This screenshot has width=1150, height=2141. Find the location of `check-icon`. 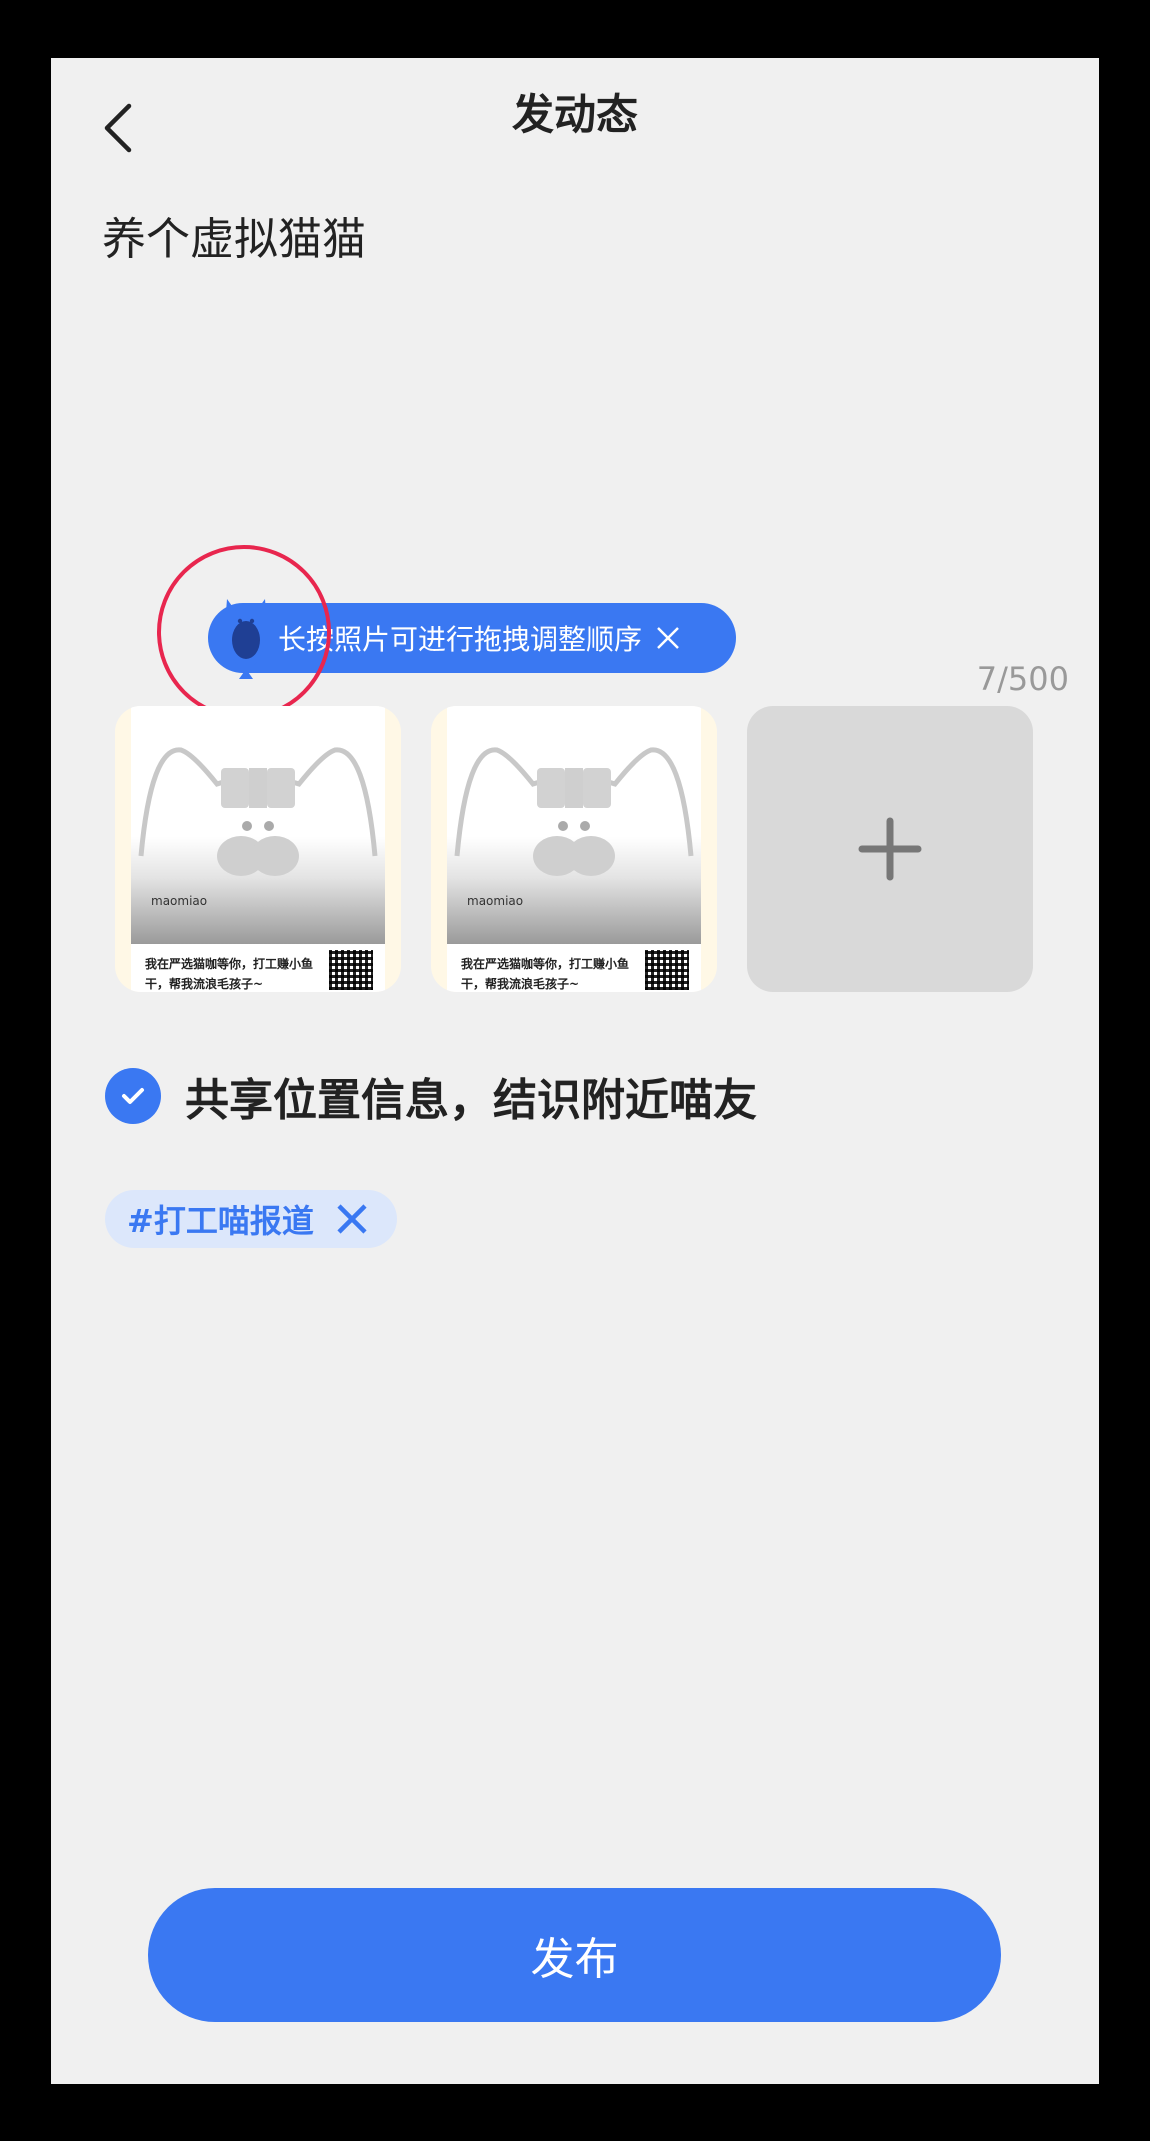

check-icon is located at coordinates (133, 1096).